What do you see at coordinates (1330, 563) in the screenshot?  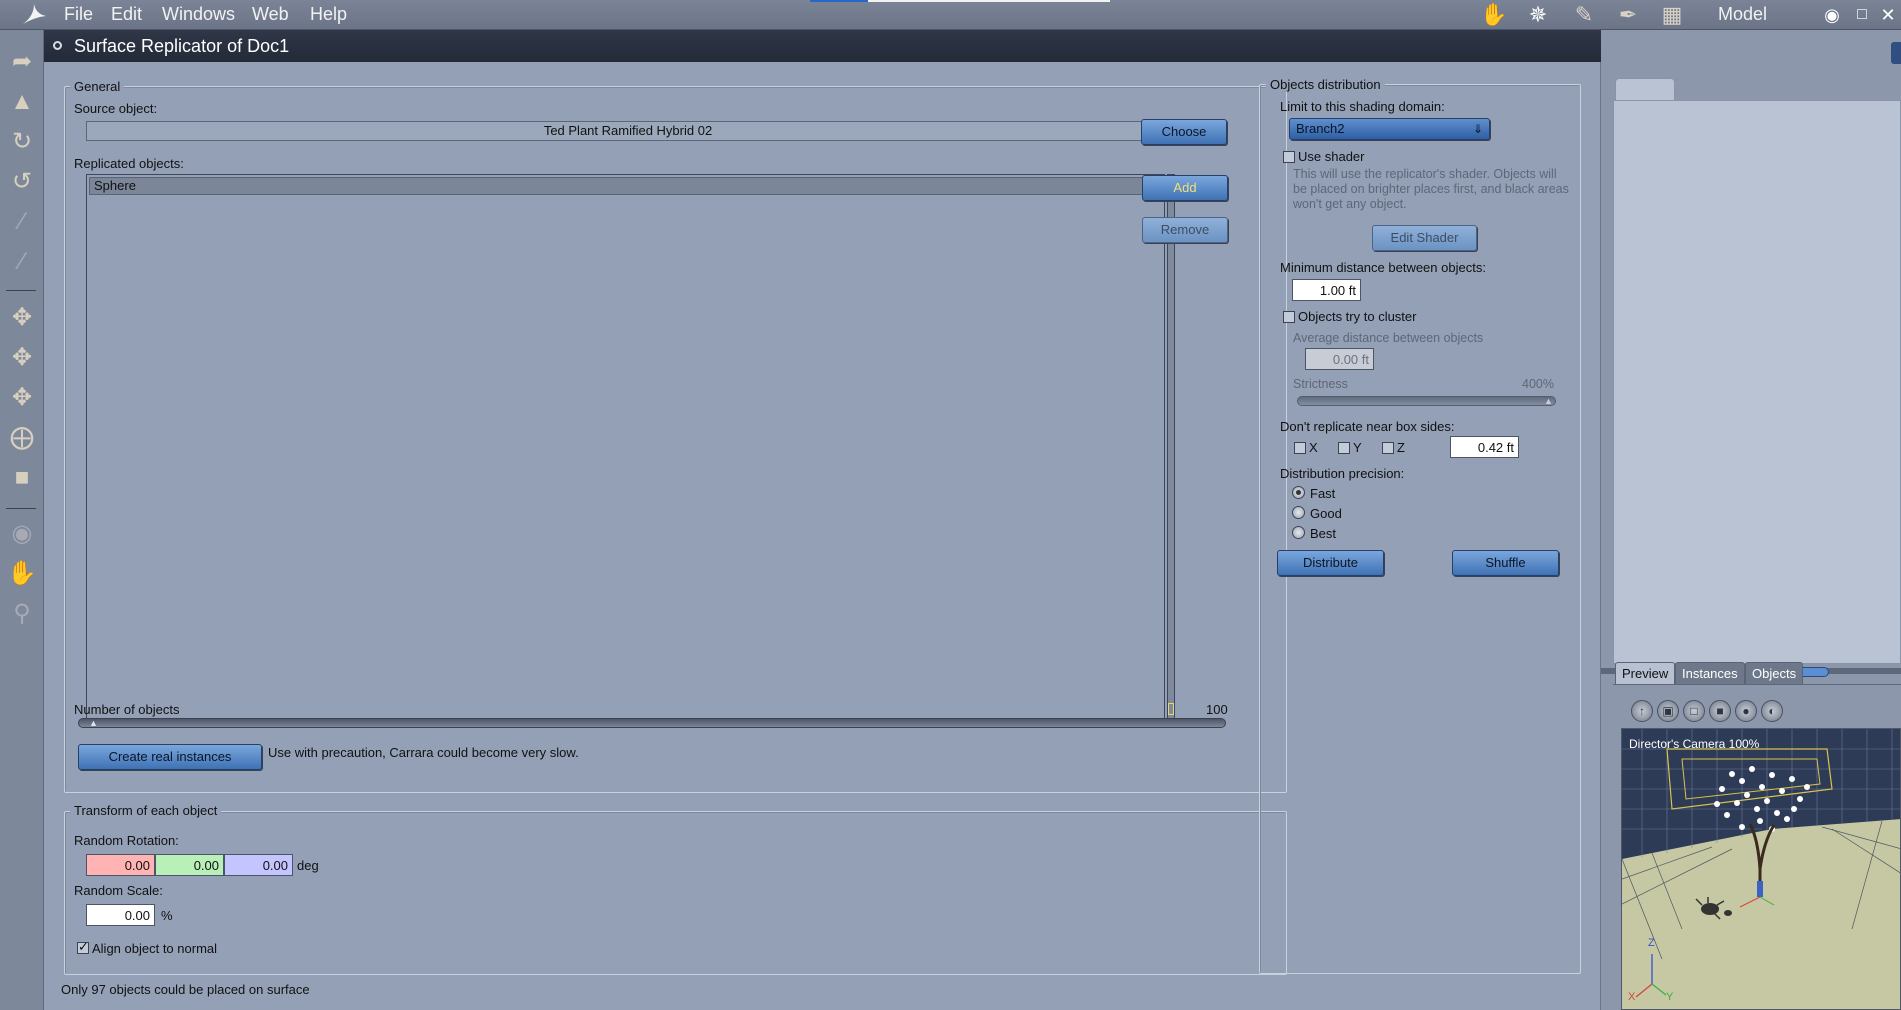 I see `distribute-button: Distribute` at bounding box center [1330, 563].